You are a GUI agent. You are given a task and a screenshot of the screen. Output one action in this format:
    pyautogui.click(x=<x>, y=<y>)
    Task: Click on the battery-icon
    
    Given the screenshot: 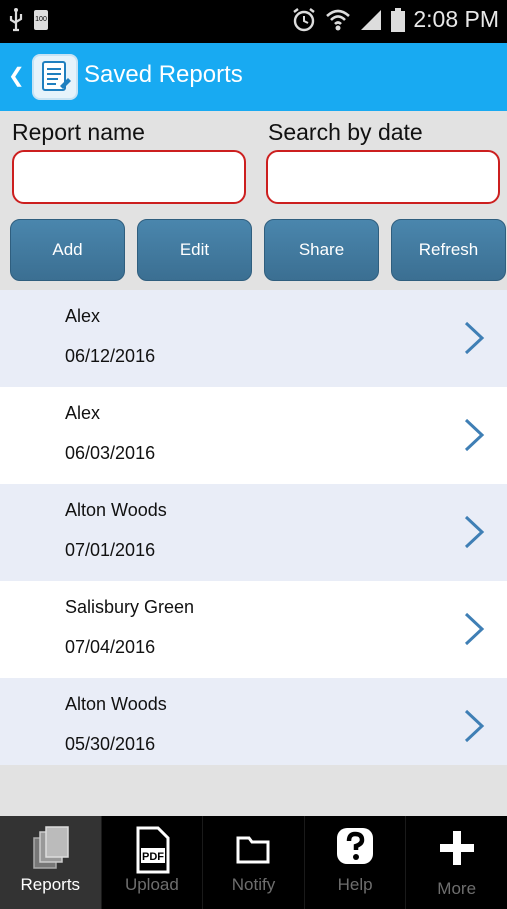 What is the action you would take?
    pyautogui.click(x=398, y=19)
    